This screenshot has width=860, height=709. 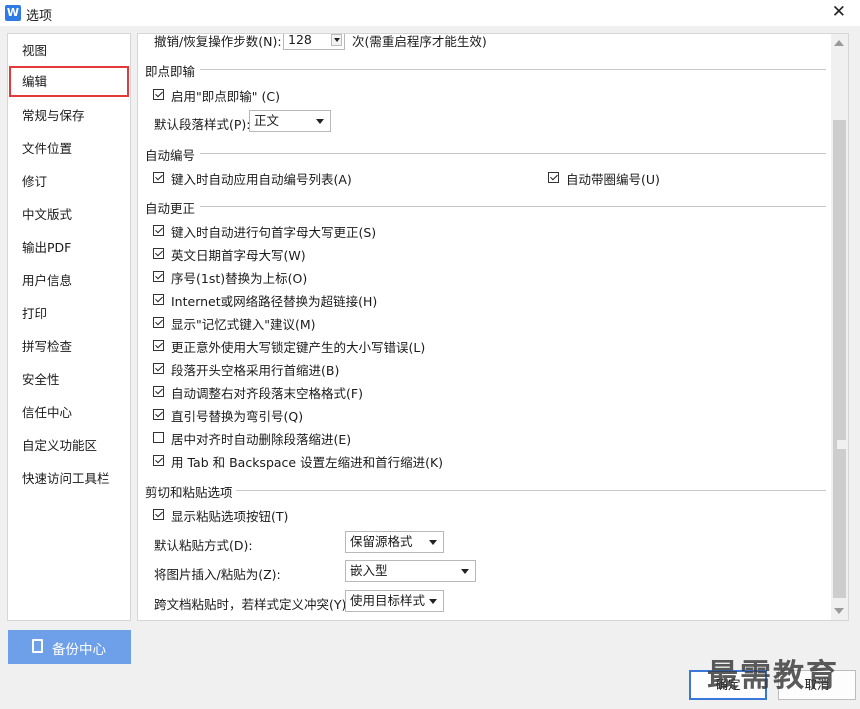 What do you see at coordinates (553, 177) in the screenshot?
I see `auto-circle-number-checkbox` at bounding box center [553, 177].